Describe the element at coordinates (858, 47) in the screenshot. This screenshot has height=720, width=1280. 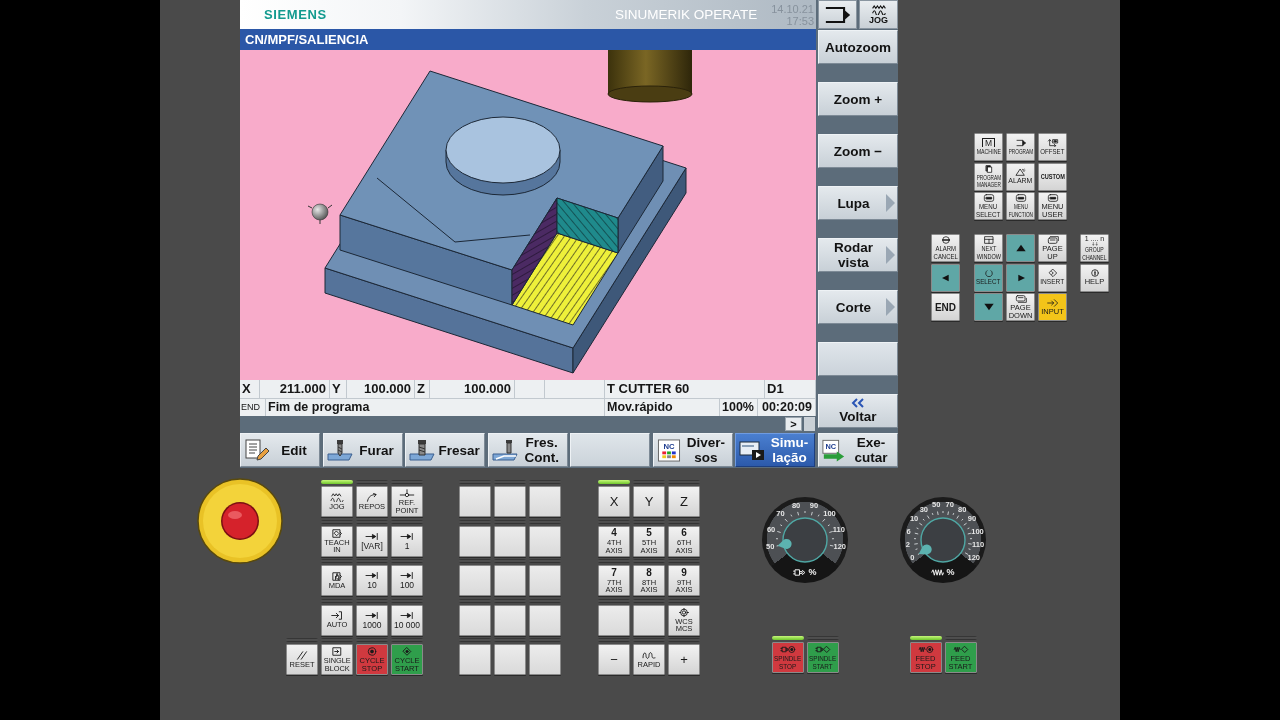
I see `softkey: Autozoom` at that location.